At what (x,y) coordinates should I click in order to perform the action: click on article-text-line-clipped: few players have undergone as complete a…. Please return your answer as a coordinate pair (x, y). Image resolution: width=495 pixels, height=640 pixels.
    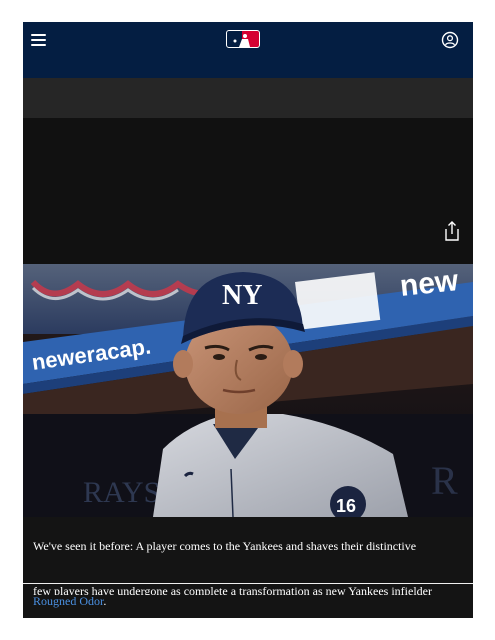
    Looking at the image, I should click on (232, 589).